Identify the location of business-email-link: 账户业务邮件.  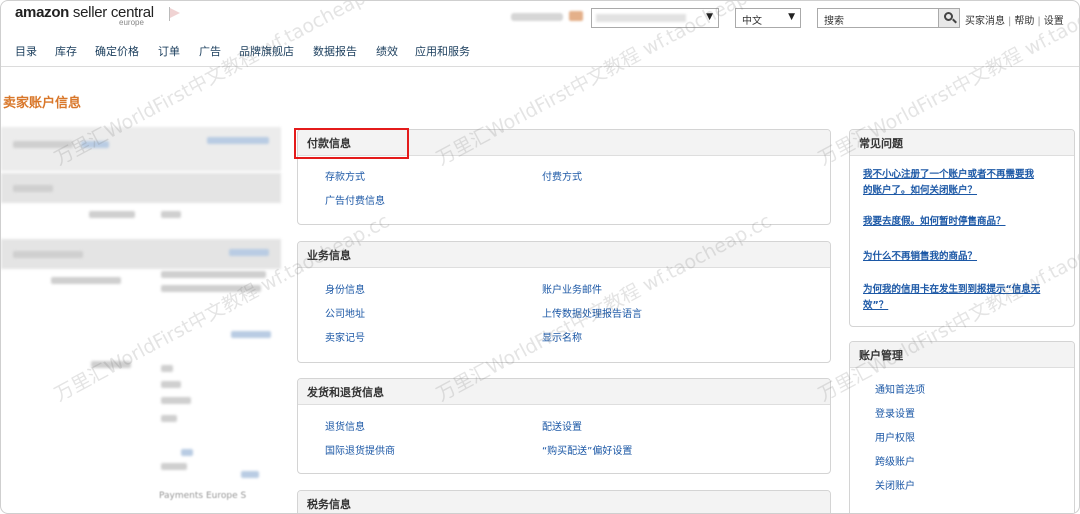
(572, 288).